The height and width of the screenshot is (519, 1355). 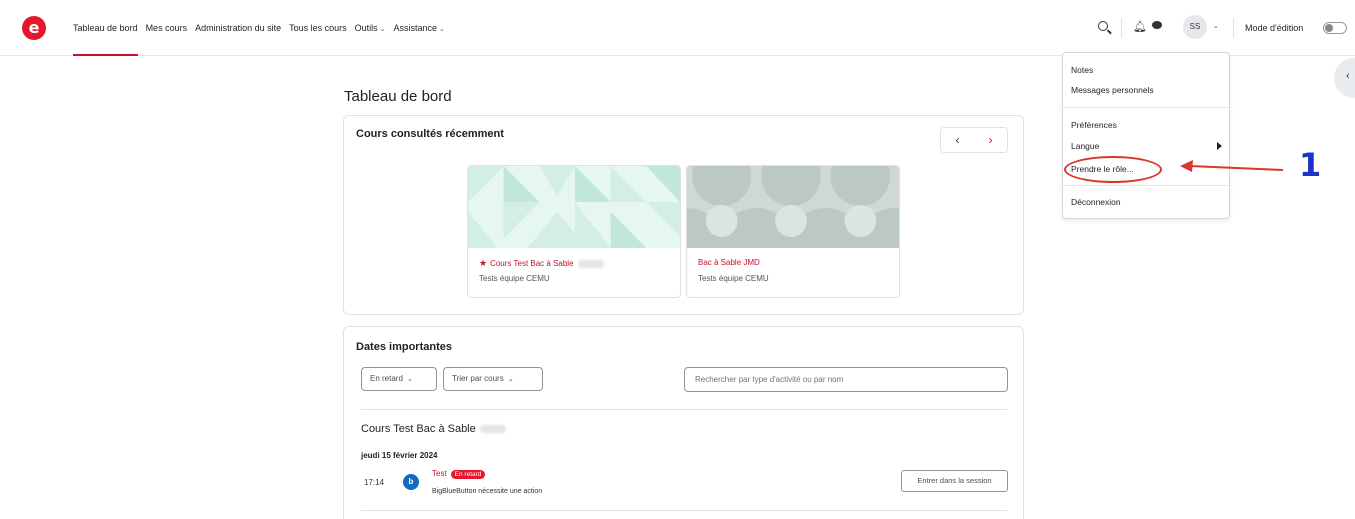 I want to click on event-name-text: Test, so click(x=439, y=473).